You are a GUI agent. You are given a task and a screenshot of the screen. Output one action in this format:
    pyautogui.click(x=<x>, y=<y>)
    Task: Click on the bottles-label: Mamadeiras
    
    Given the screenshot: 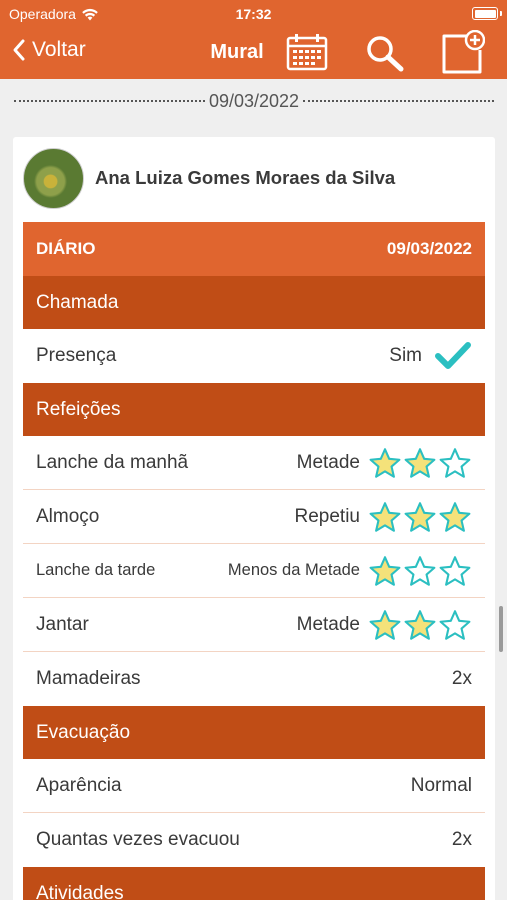 What is the action you would take?
    pyautogui.click(x=88, y=678)
    